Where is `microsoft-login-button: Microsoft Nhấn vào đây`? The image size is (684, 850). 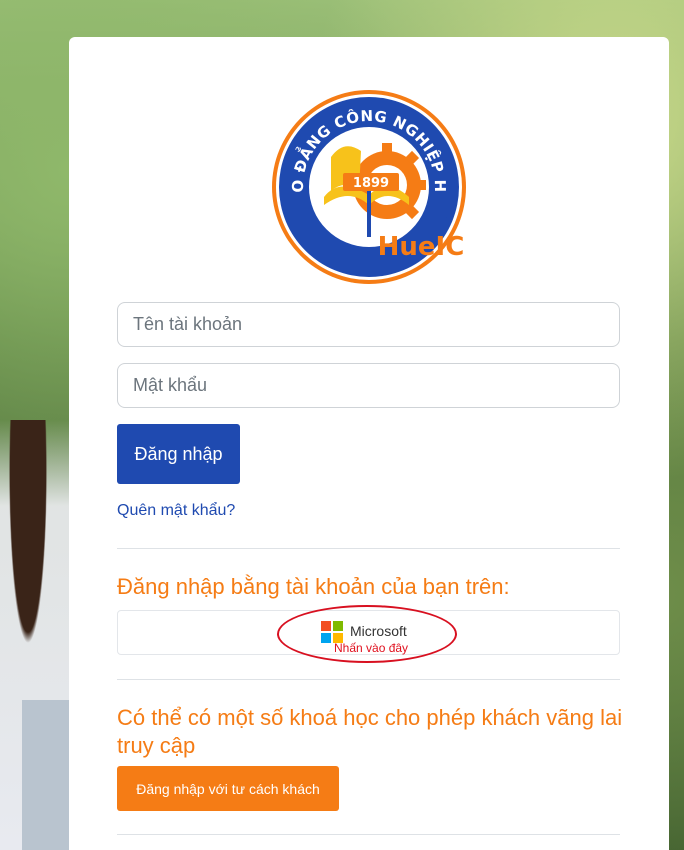
microsoft-login-button: Microsoft Nhấn vào đây is located at coordinates (368, 632).